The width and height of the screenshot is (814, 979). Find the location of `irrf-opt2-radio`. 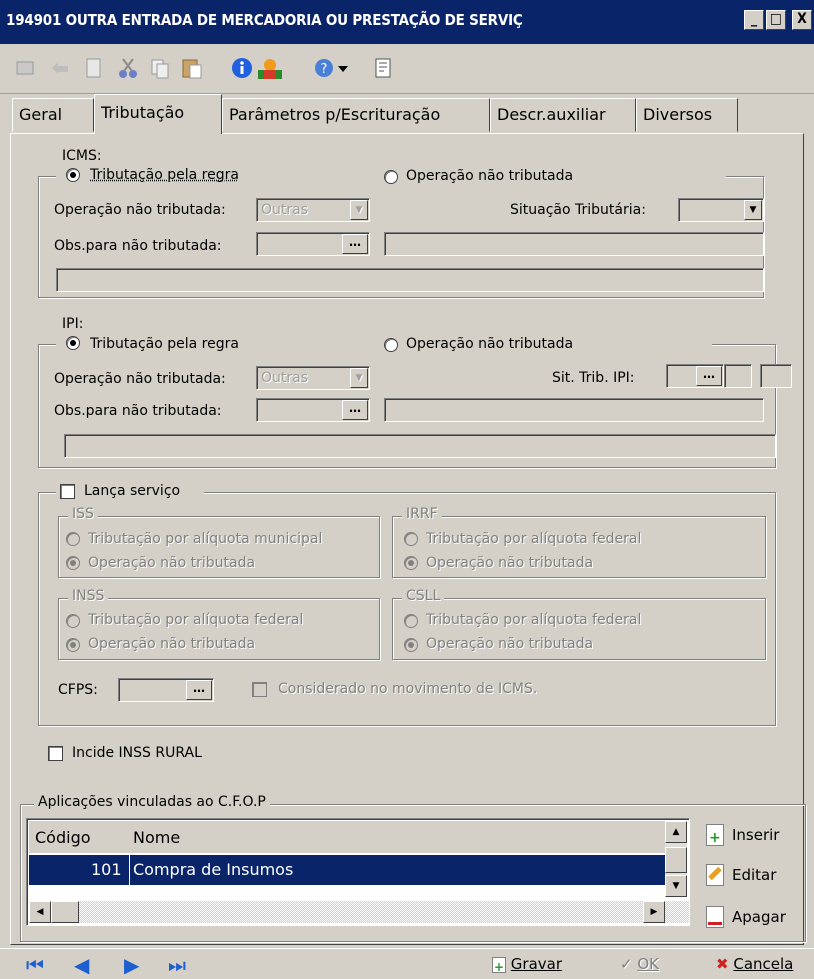

irrf-opt2-radio is located at coordinates (411, 563).